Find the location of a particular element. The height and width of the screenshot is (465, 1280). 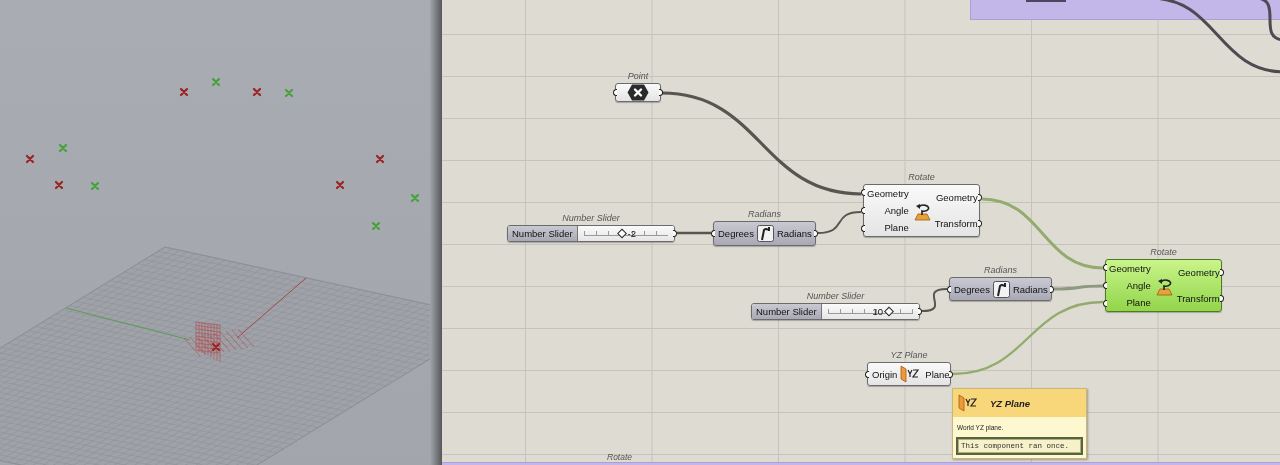

slider-value: 10 is located at coordinates (878, 311).